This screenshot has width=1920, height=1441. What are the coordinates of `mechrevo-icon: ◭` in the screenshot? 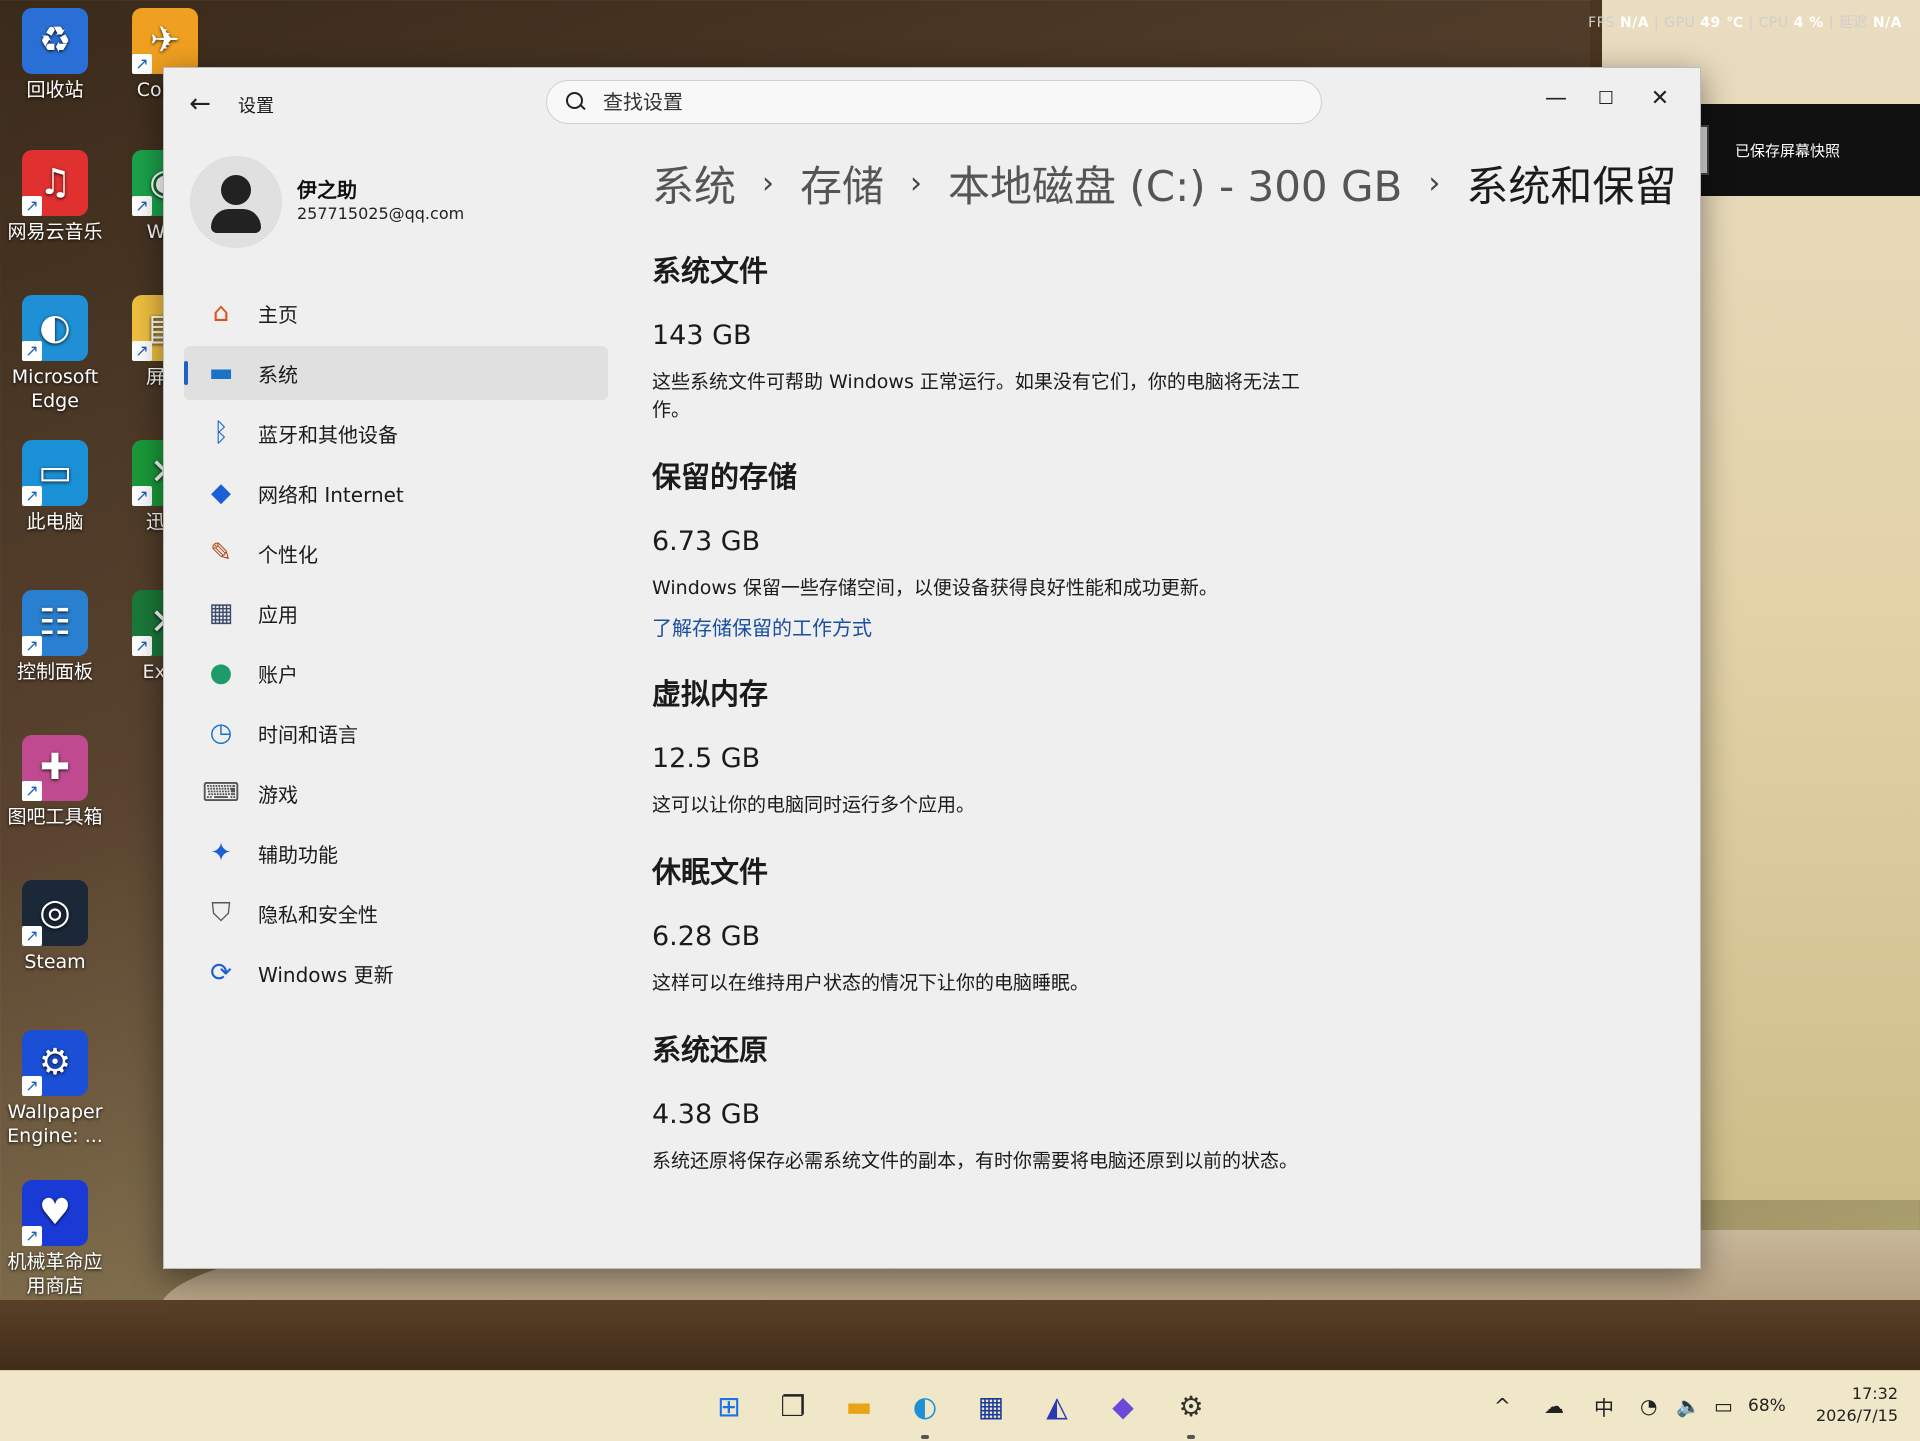 It's located at (1057, 1406).